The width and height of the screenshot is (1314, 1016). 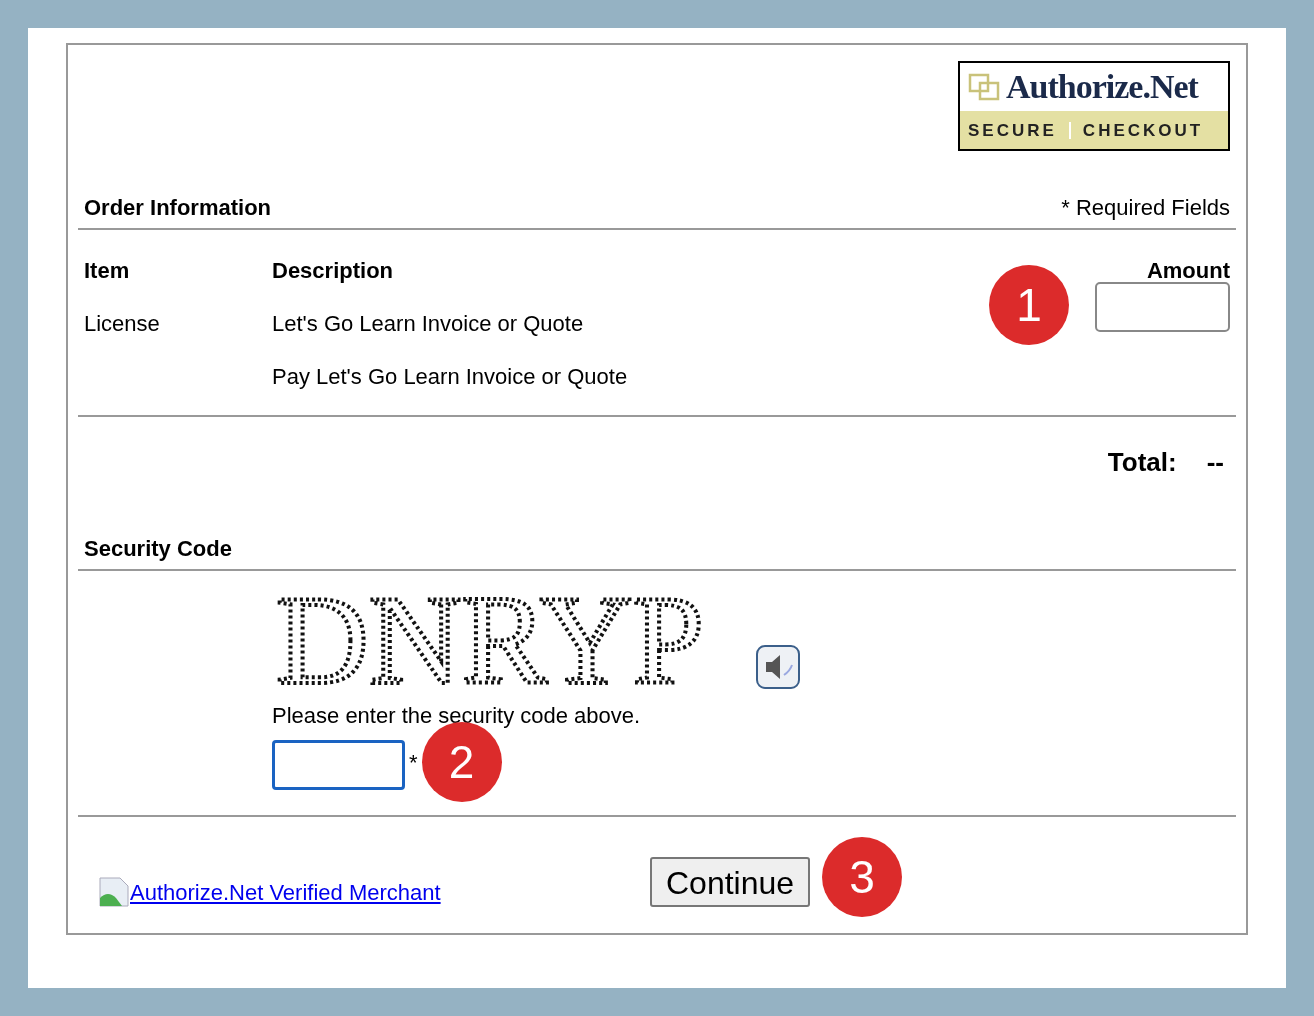 I want to click on speaker-icon, so click(x=778, y=667).